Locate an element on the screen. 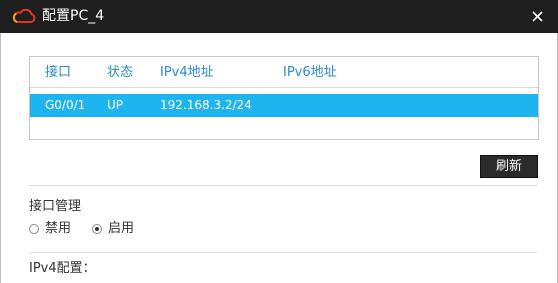  radio-enable-circle is located at coordinates (97, 229).